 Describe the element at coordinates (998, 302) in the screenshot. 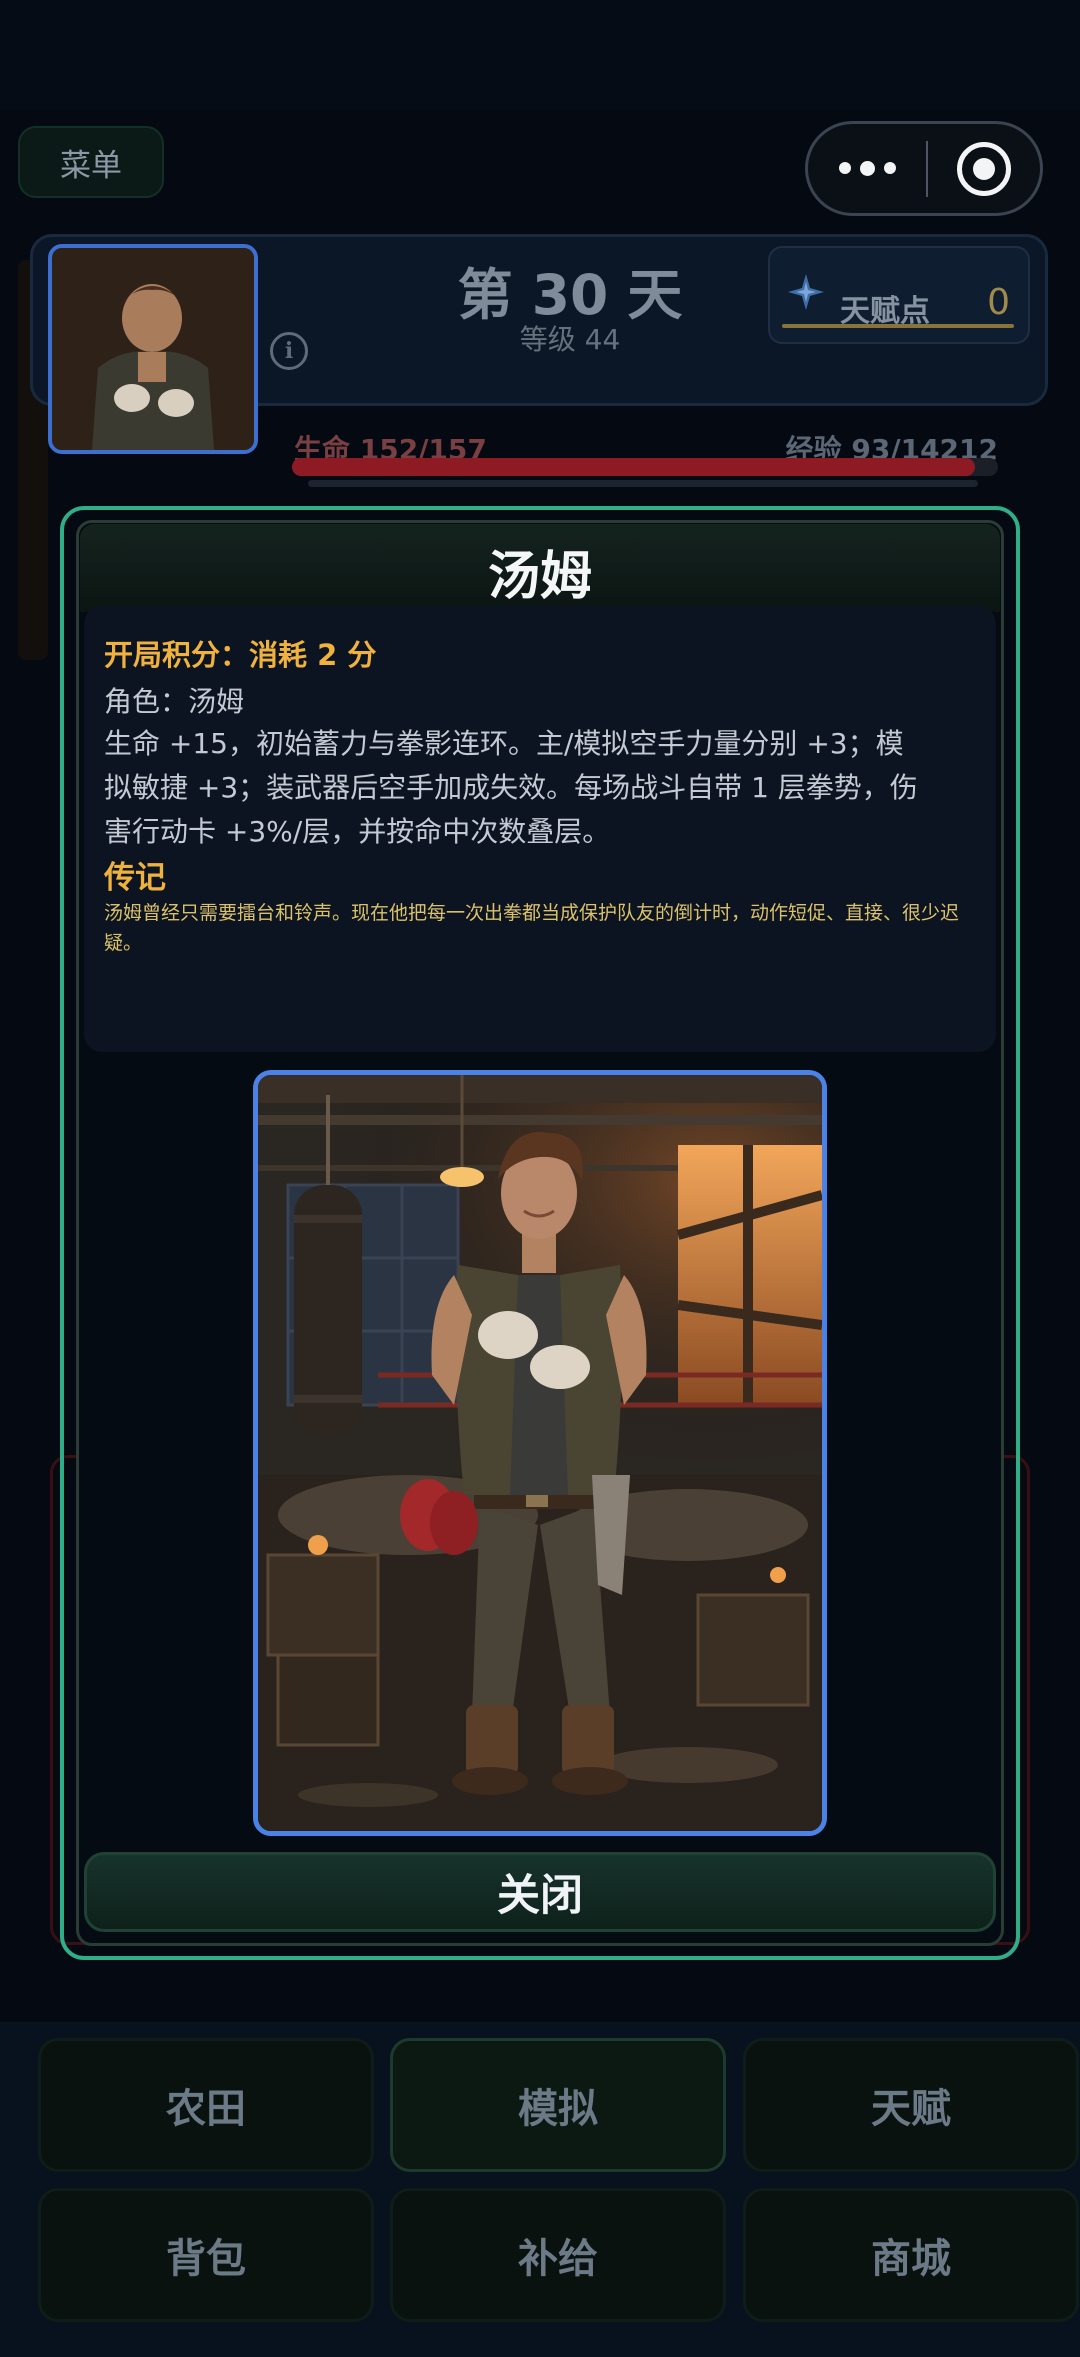

I see `talent-points-value: 0` at that location.